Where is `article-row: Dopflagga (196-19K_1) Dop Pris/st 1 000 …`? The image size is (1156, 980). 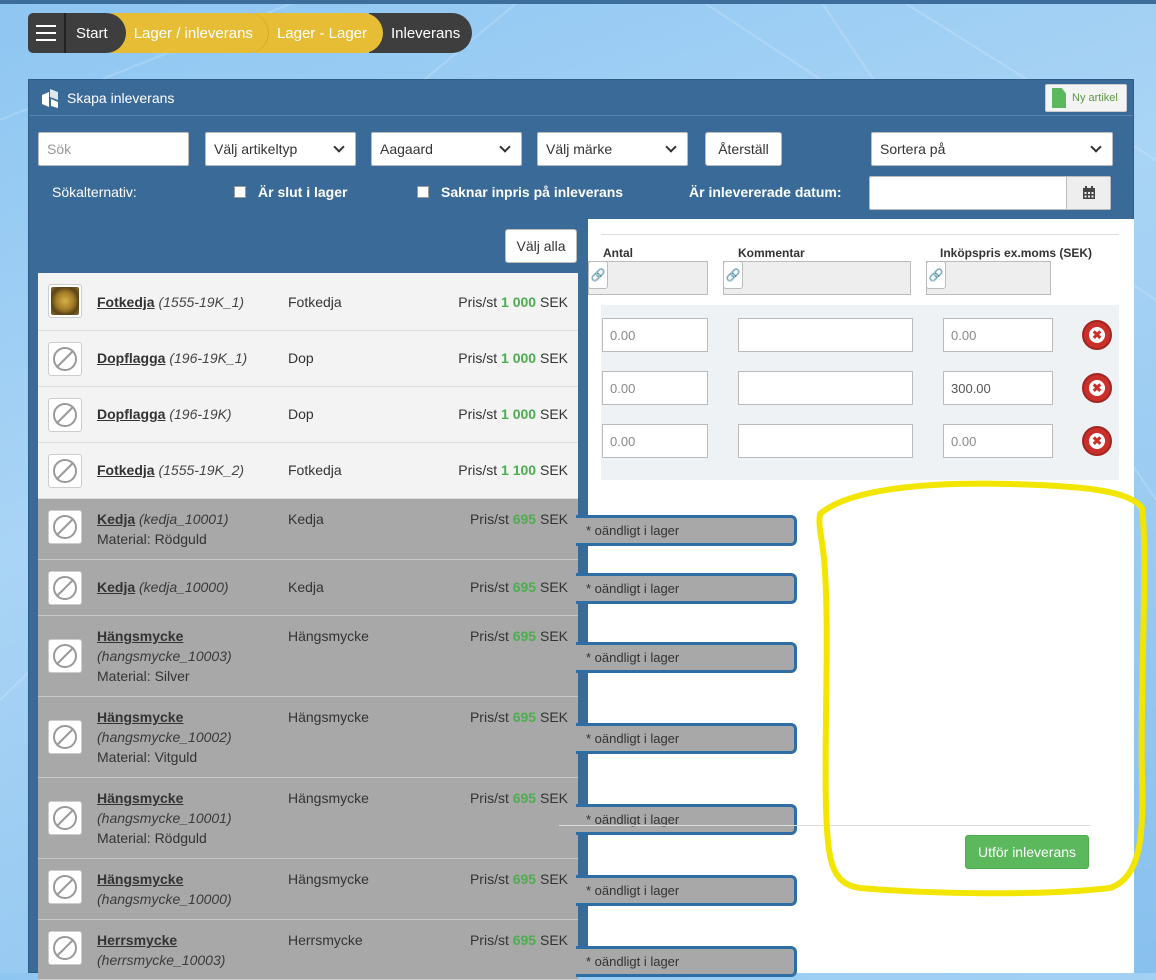
article-row: Dopflagga (196-19K_1) Dop Pris/st 1 000 … is located at coordinates (308, 359).